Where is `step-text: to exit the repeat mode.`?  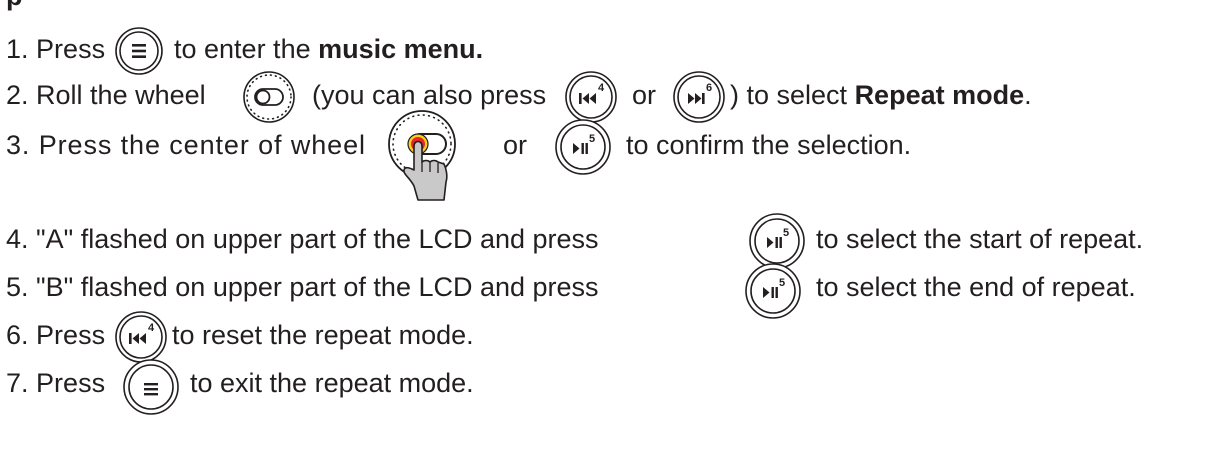
step-text: to exit the repeat mode. is located at coordinates (332, 383).